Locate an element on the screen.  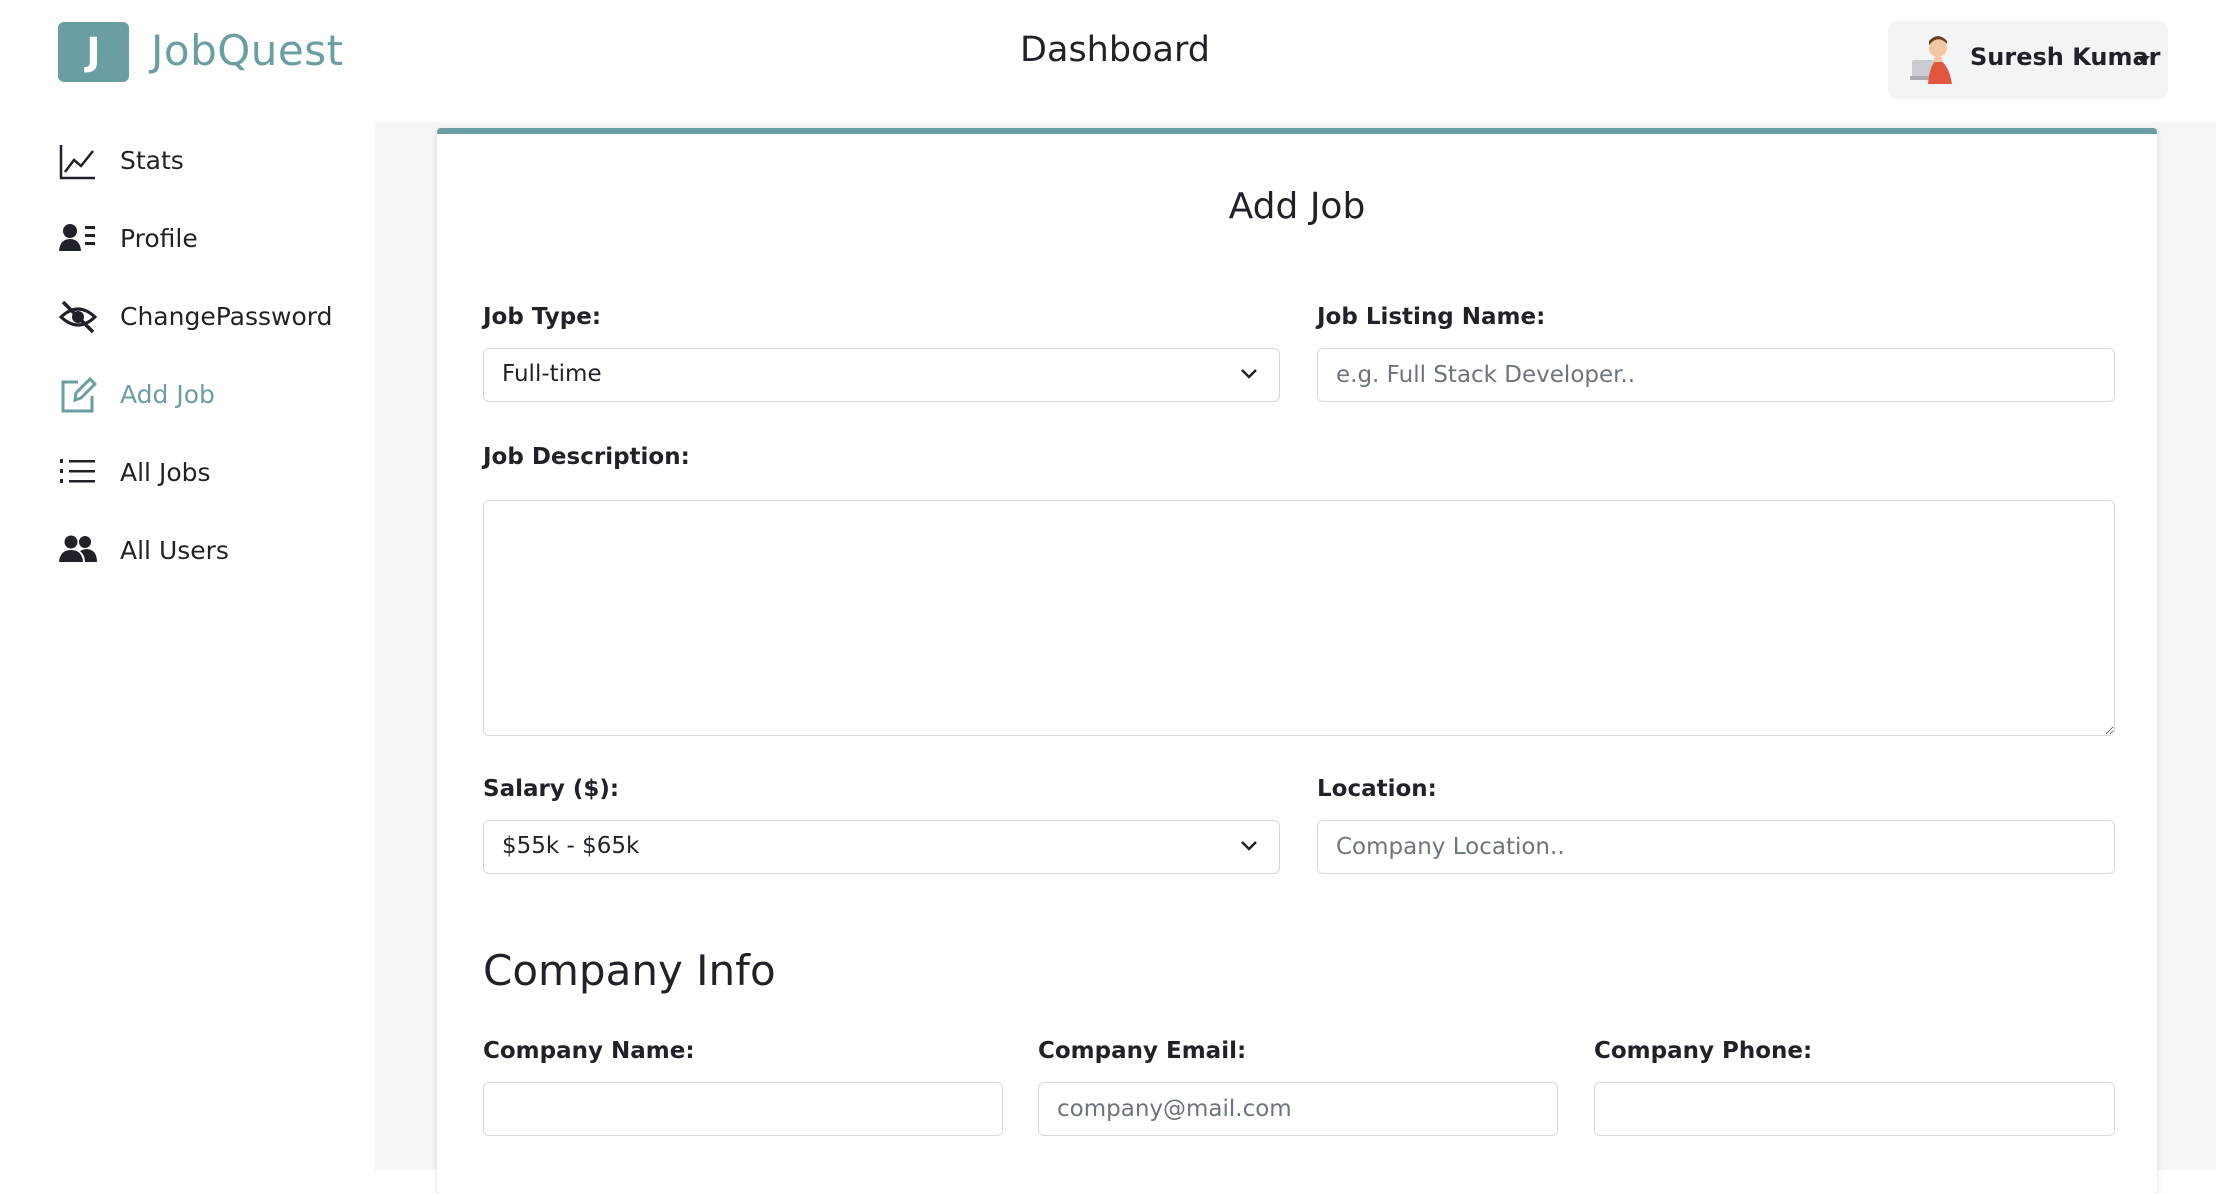
job-description-label: Job Description: is located at coordinates (586, 457).